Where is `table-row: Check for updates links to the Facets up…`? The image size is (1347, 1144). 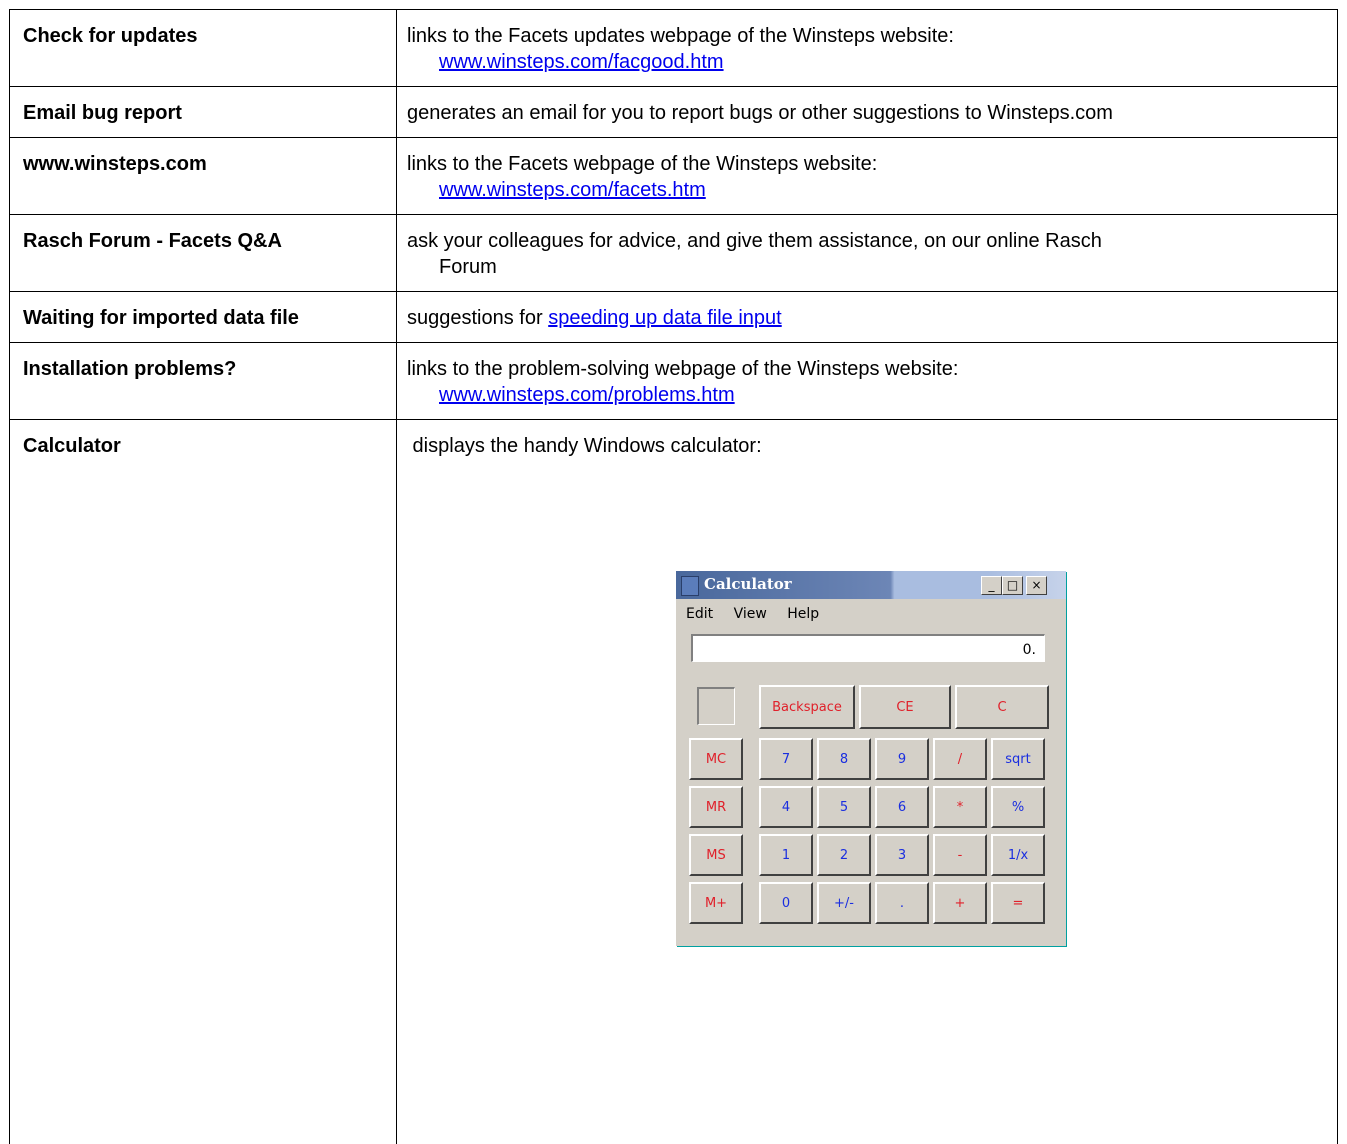 table-row: Check for updates links to the Facets up… is located at coordinates (674, 48).